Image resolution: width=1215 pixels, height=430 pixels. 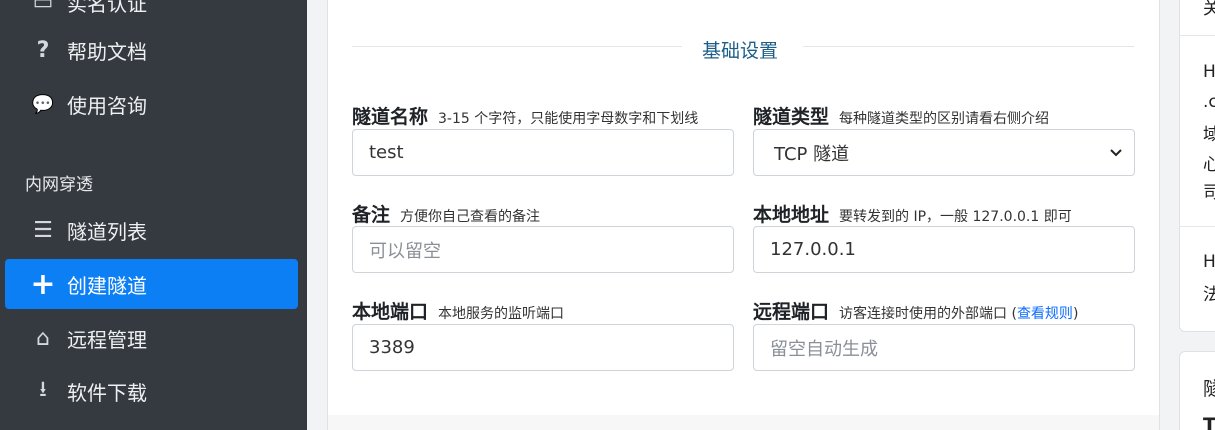 I want to click on card-footer, so click(x=743, y=422).